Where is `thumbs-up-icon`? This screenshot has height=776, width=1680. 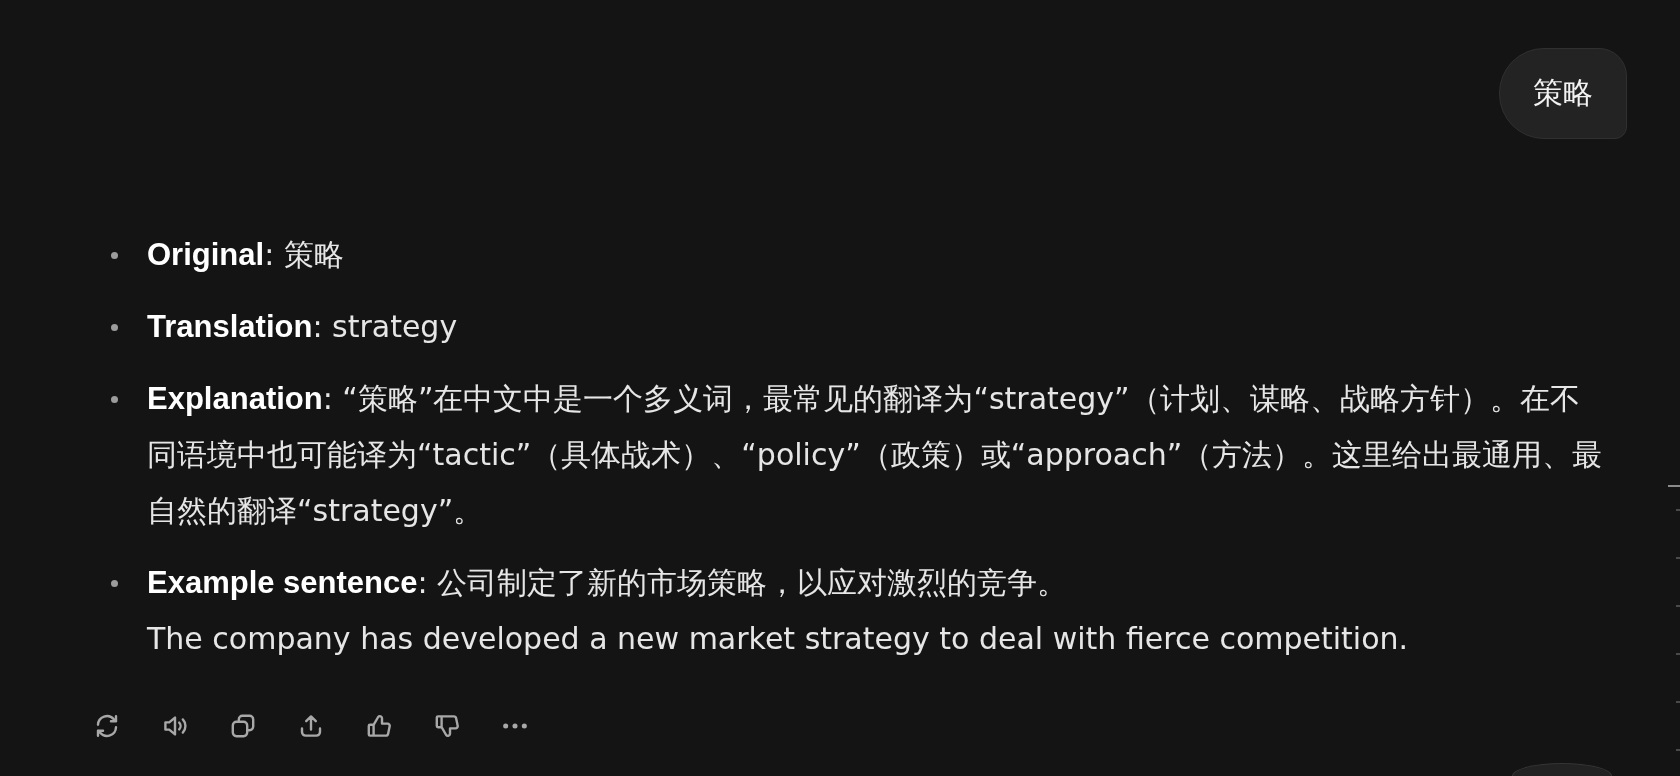
thumbs-up-icon is located at coordinates (379, 726).